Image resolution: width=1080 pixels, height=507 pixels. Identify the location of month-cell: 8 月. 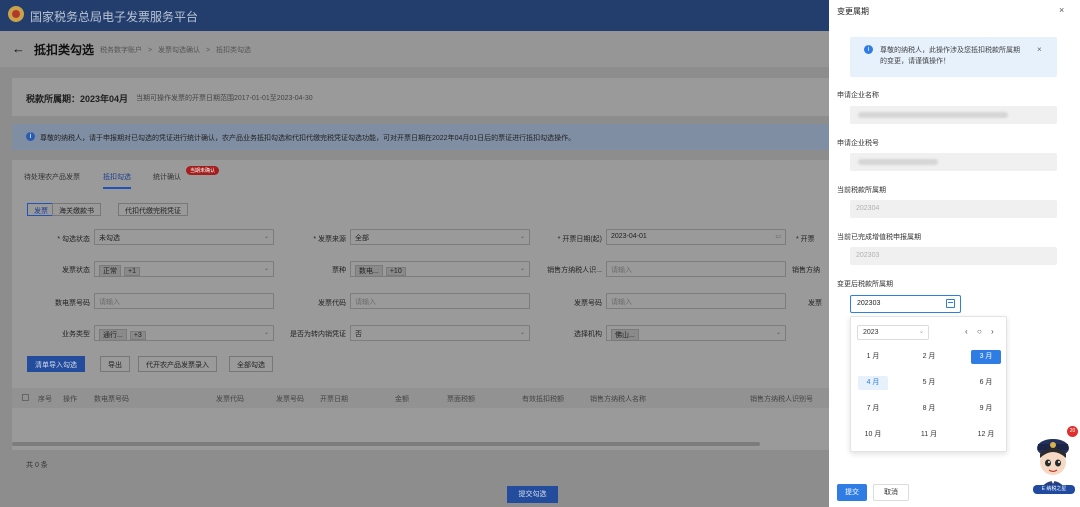
(929, 409).